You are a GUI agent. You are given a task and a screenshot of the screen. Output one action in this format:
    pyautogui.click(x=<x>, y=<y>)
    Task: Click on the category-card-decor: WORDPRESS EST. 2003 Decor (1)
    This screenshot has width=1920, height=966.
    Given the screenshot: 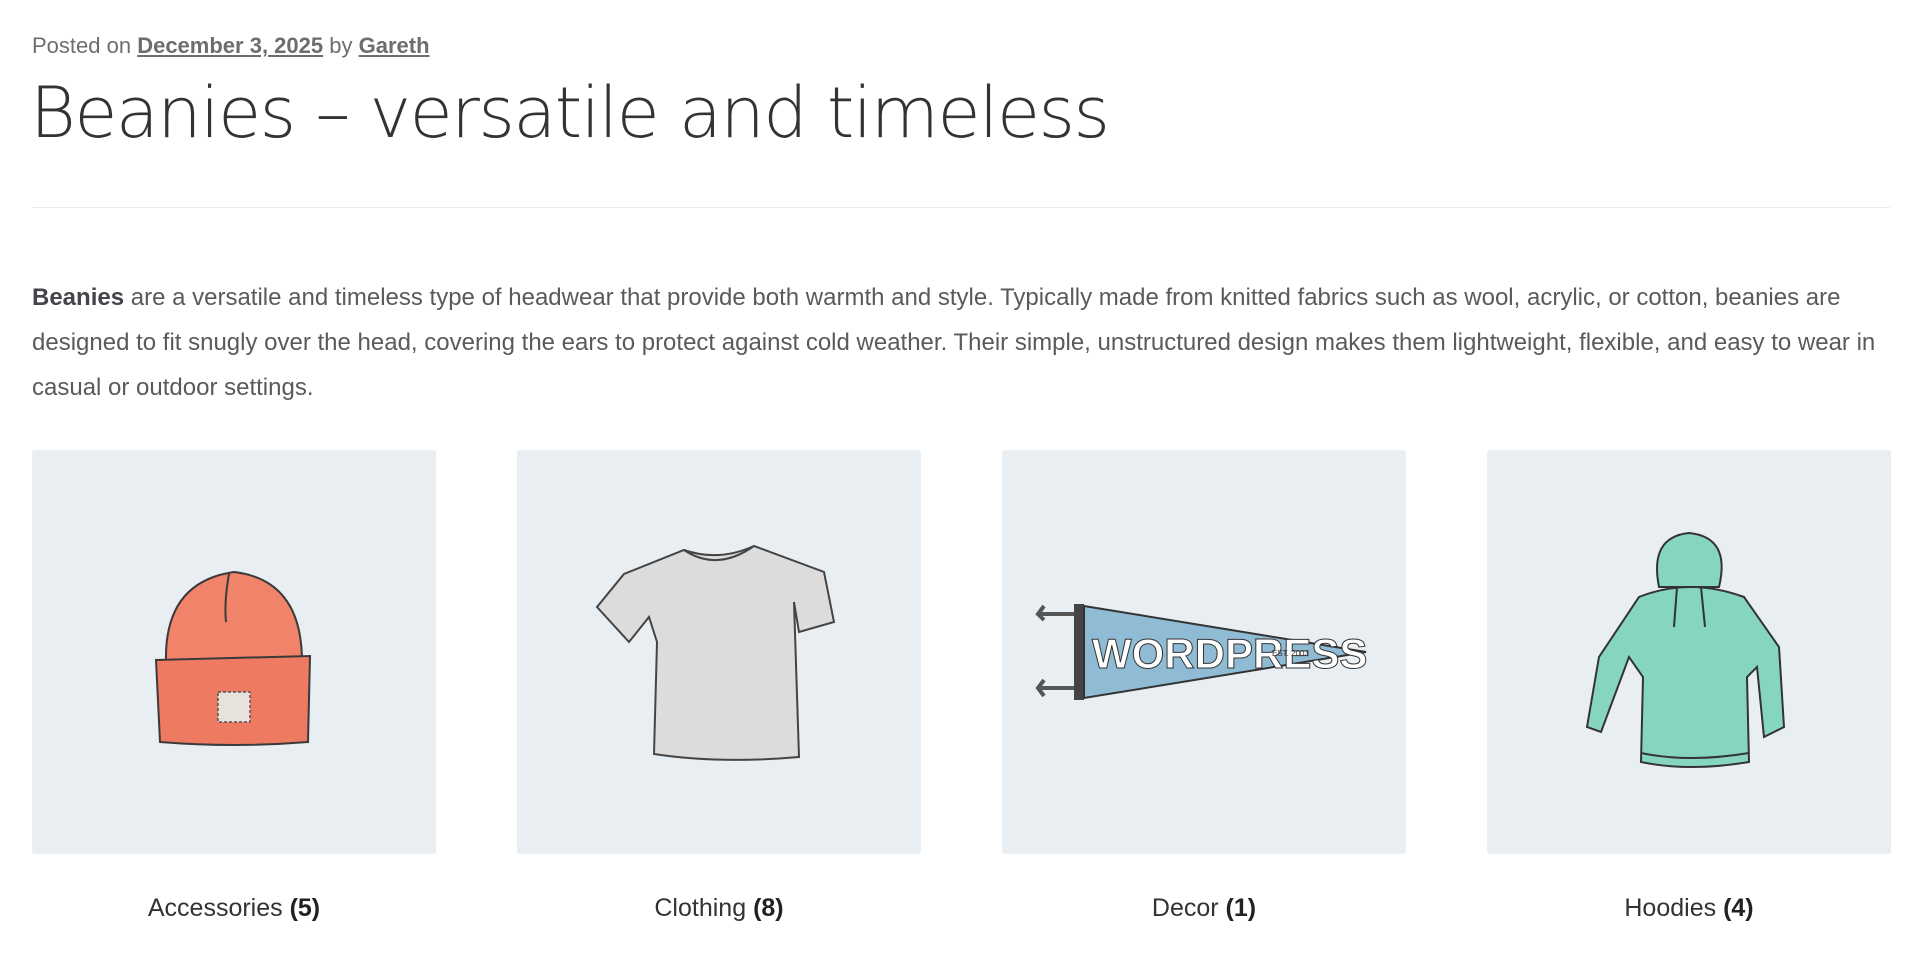 What is the action you would take?
    pyautogui.click(x=1204, y=686)
    